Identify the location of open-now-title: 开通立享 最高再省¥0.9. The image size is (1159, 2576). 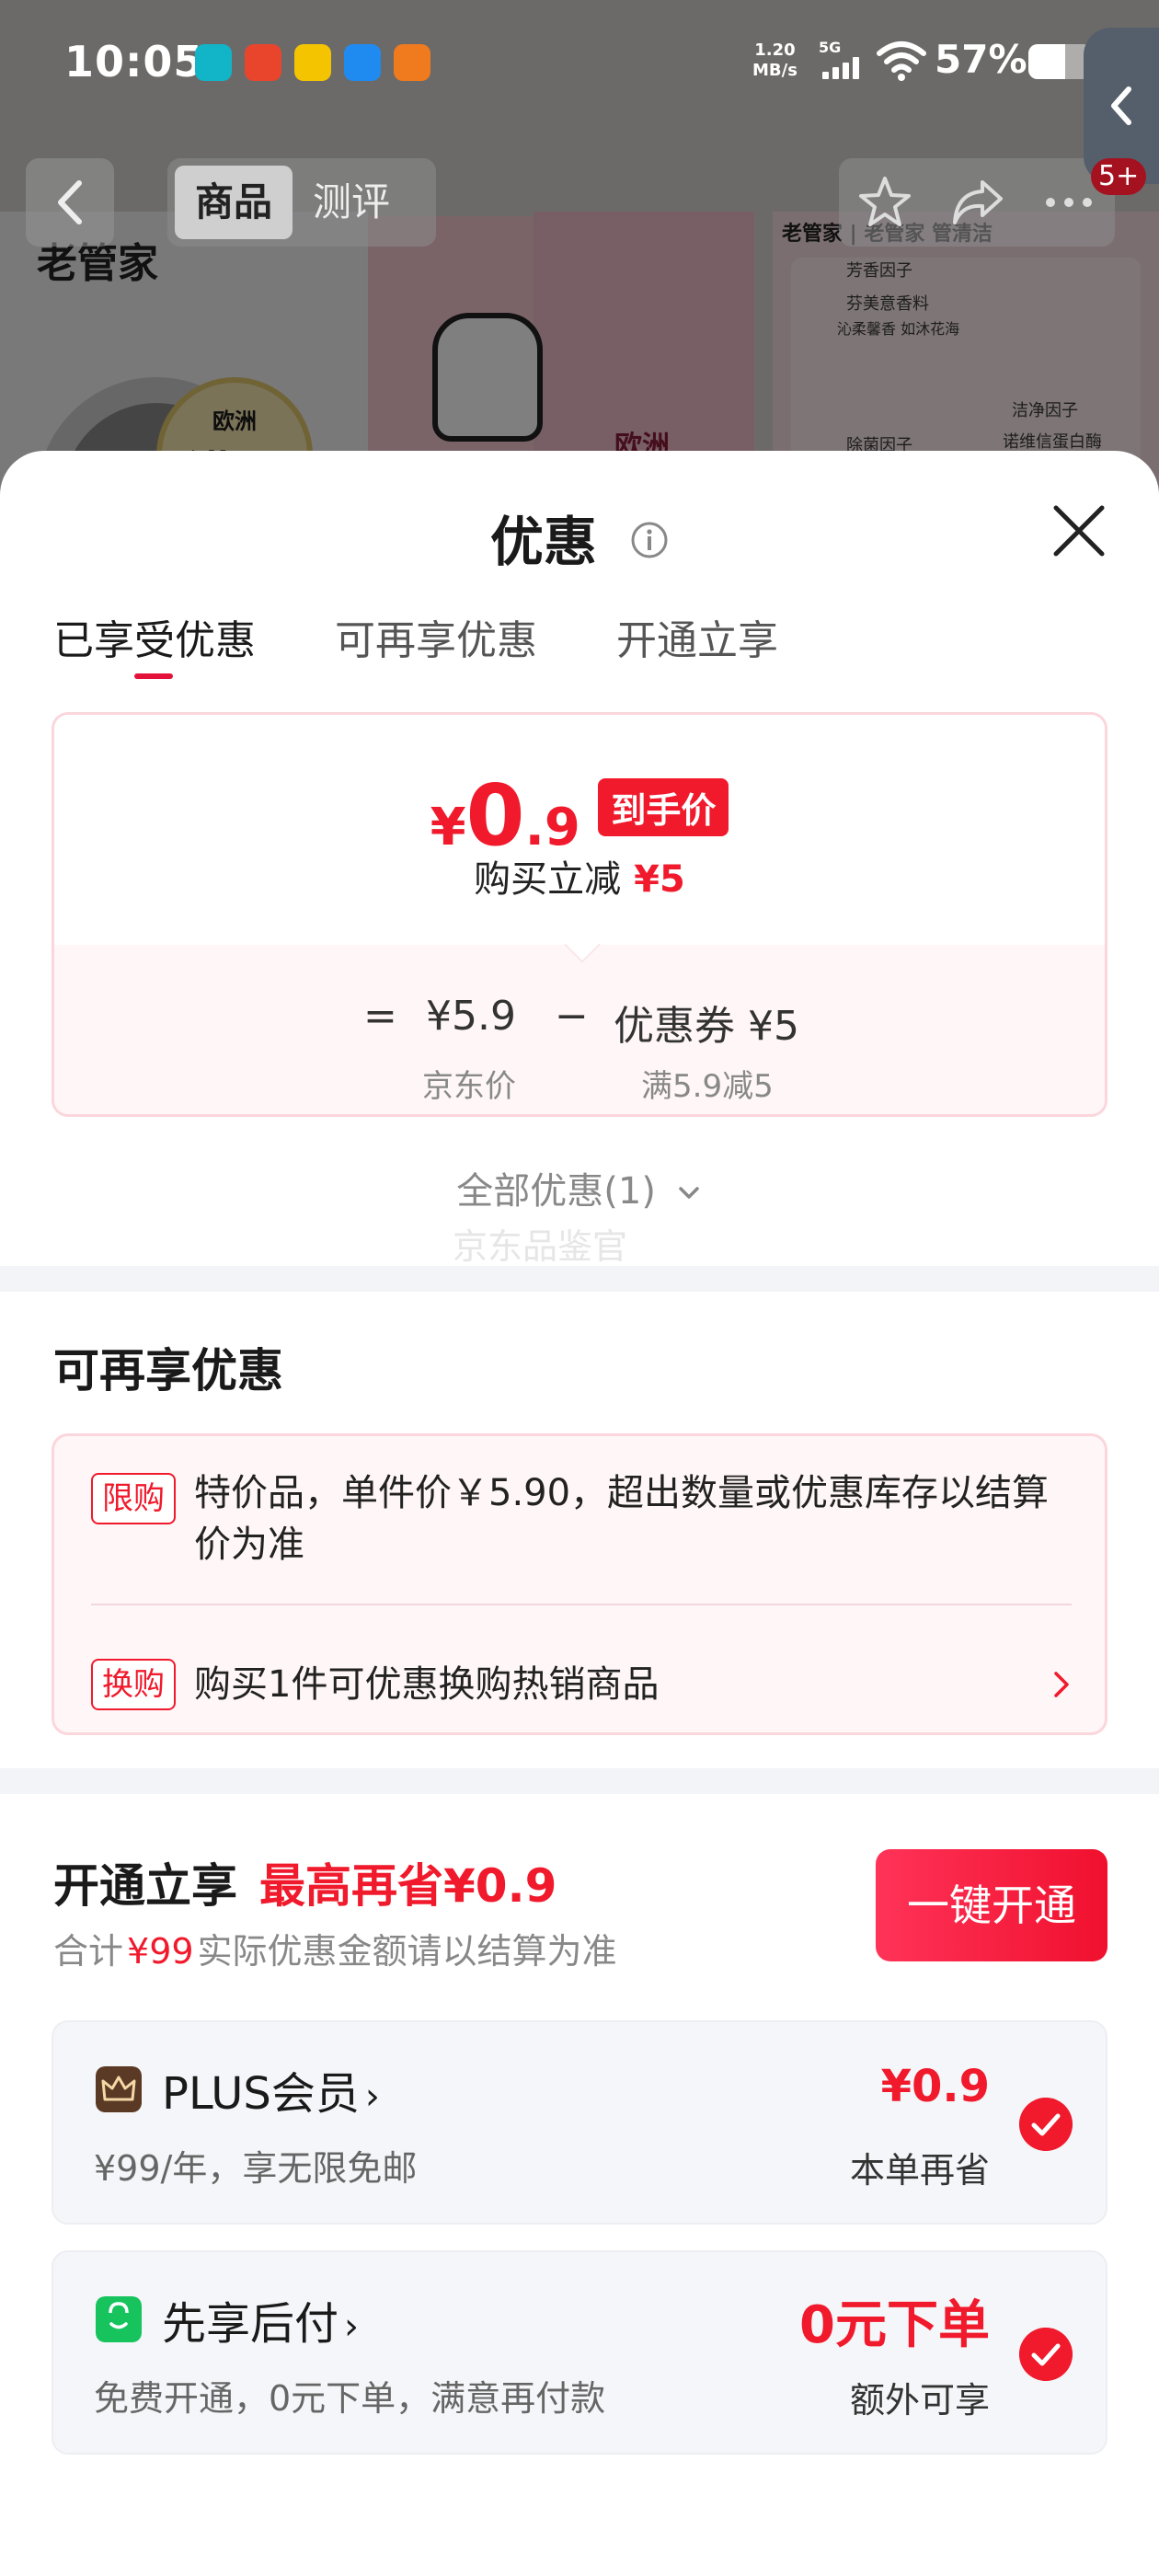
(305, 1886).